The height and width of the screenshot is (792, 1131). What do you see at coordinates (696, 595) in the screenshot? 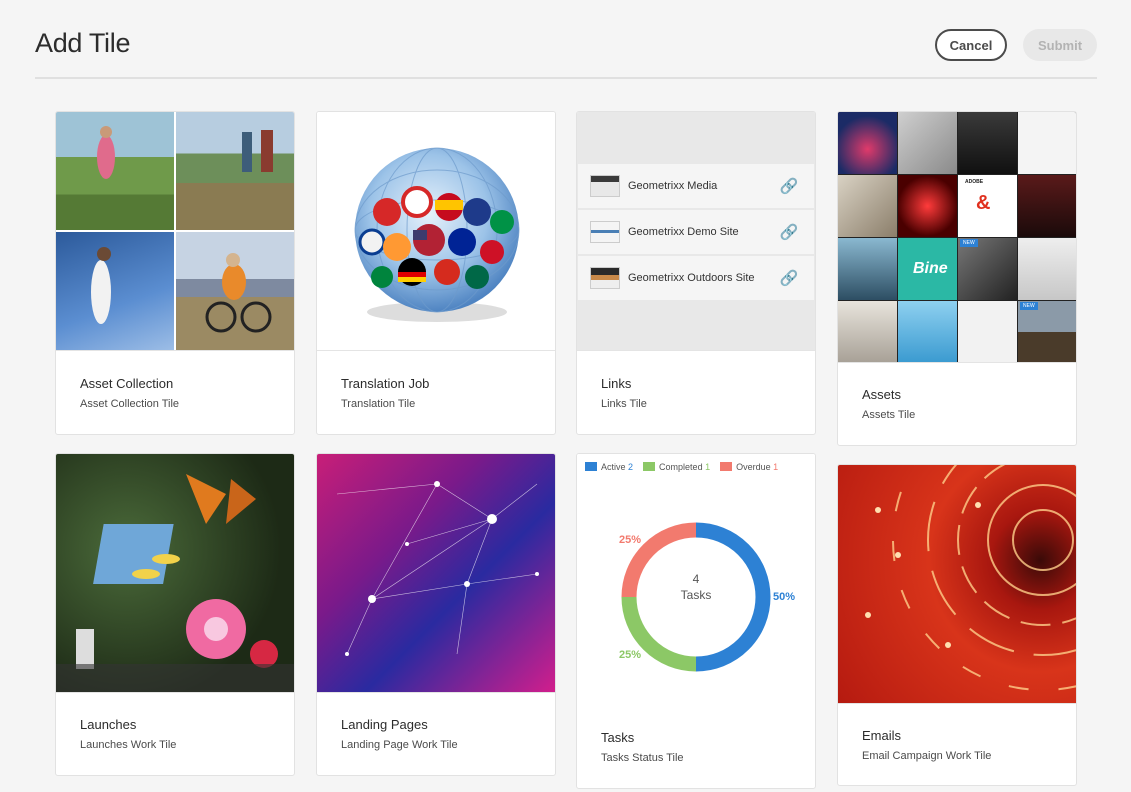
I see `donut-center-label: Tasks` at bounding box center [696, 595].